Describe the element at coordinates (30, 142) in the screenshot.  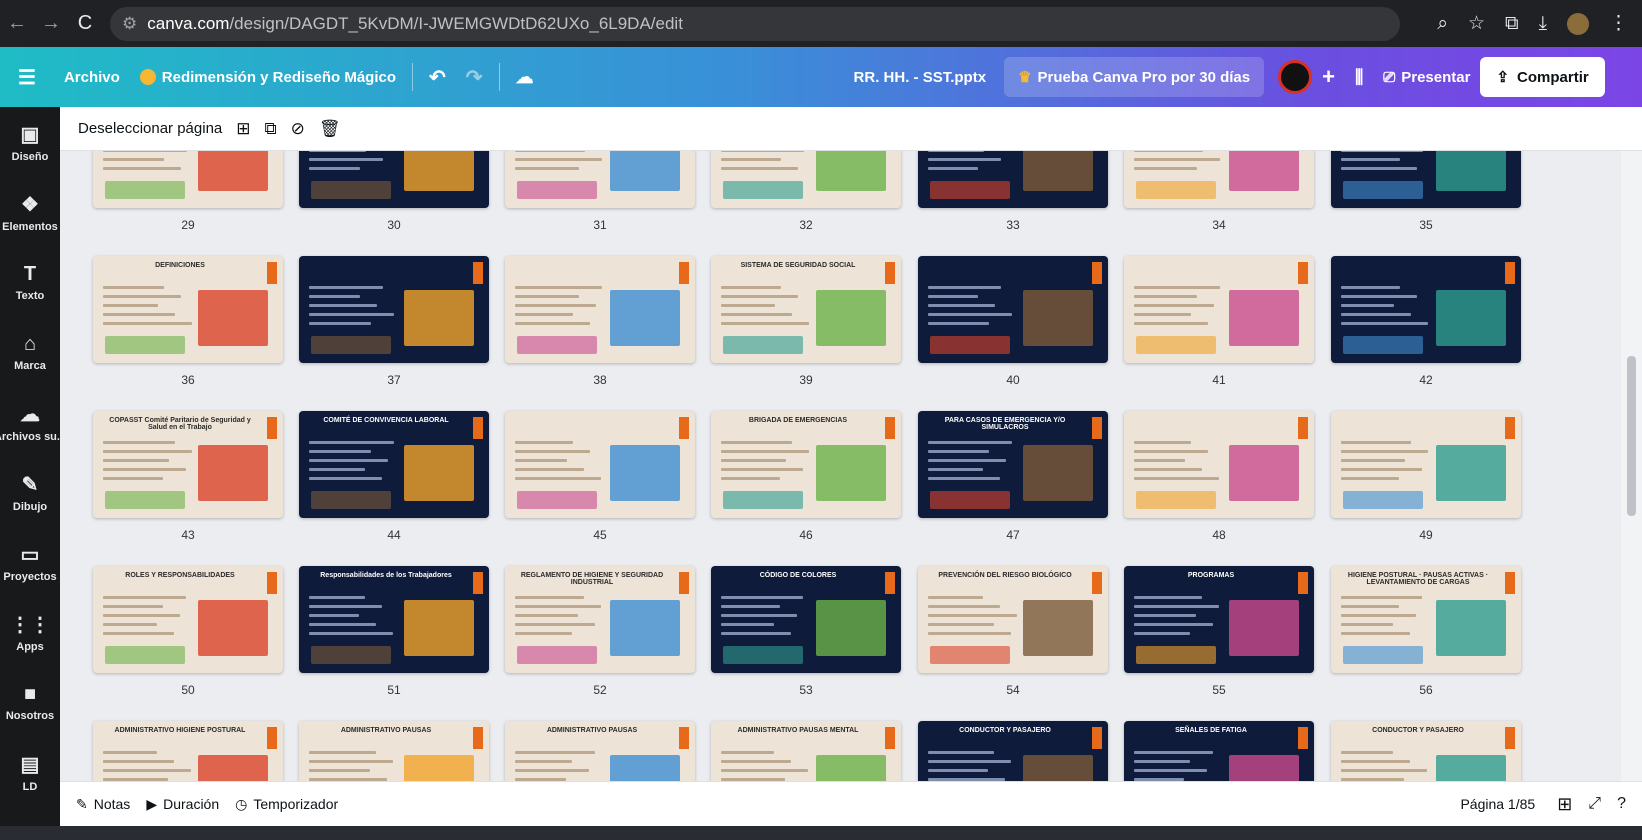
I see `rail-item-0: ▣ Diseño` at that location.